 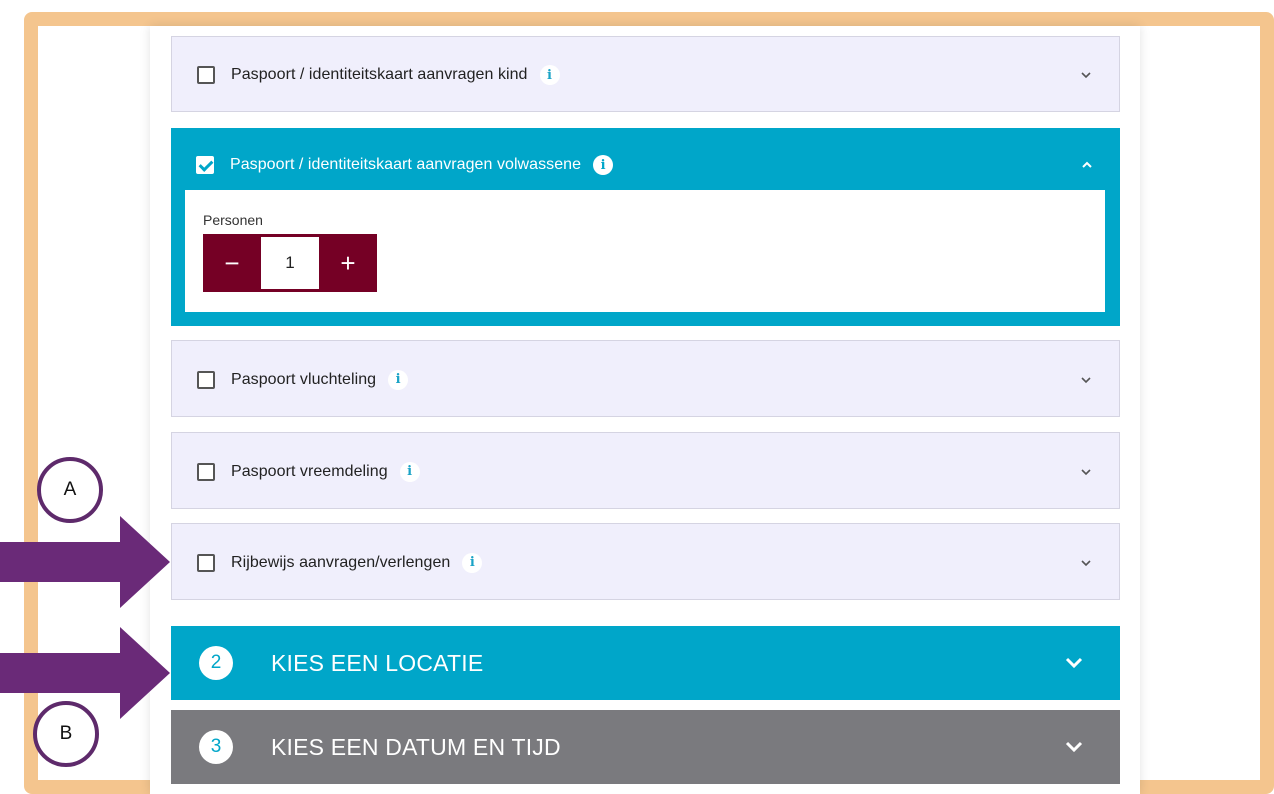 What do you see at coordinates (309, 471) in the screenshot?
I see `item-label: Paspoort vreemdeling` at bounding box center [309, 471].